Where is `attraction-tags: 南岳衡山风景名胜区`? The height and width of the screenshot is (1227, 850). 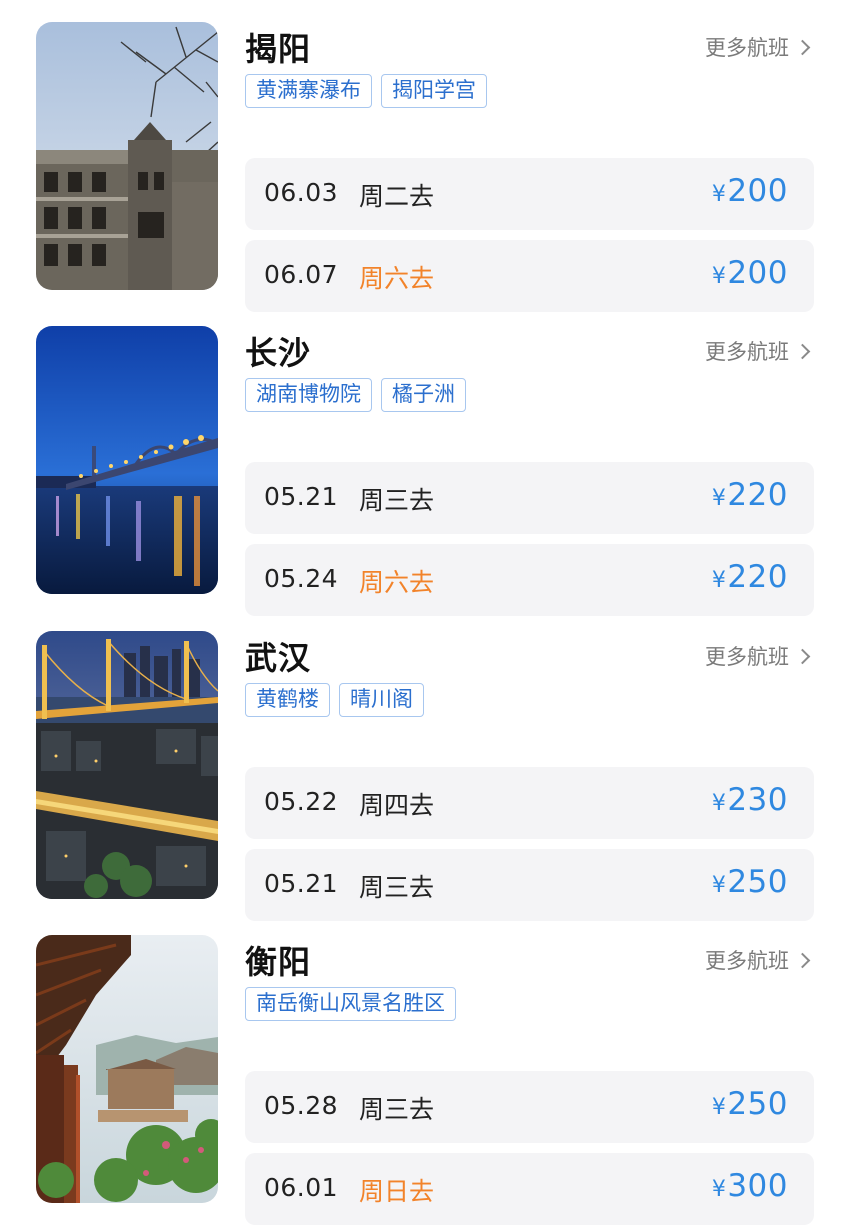 attraction-tags: 南岳衡山风景名胜区 is located at coordinates (350, 1004).